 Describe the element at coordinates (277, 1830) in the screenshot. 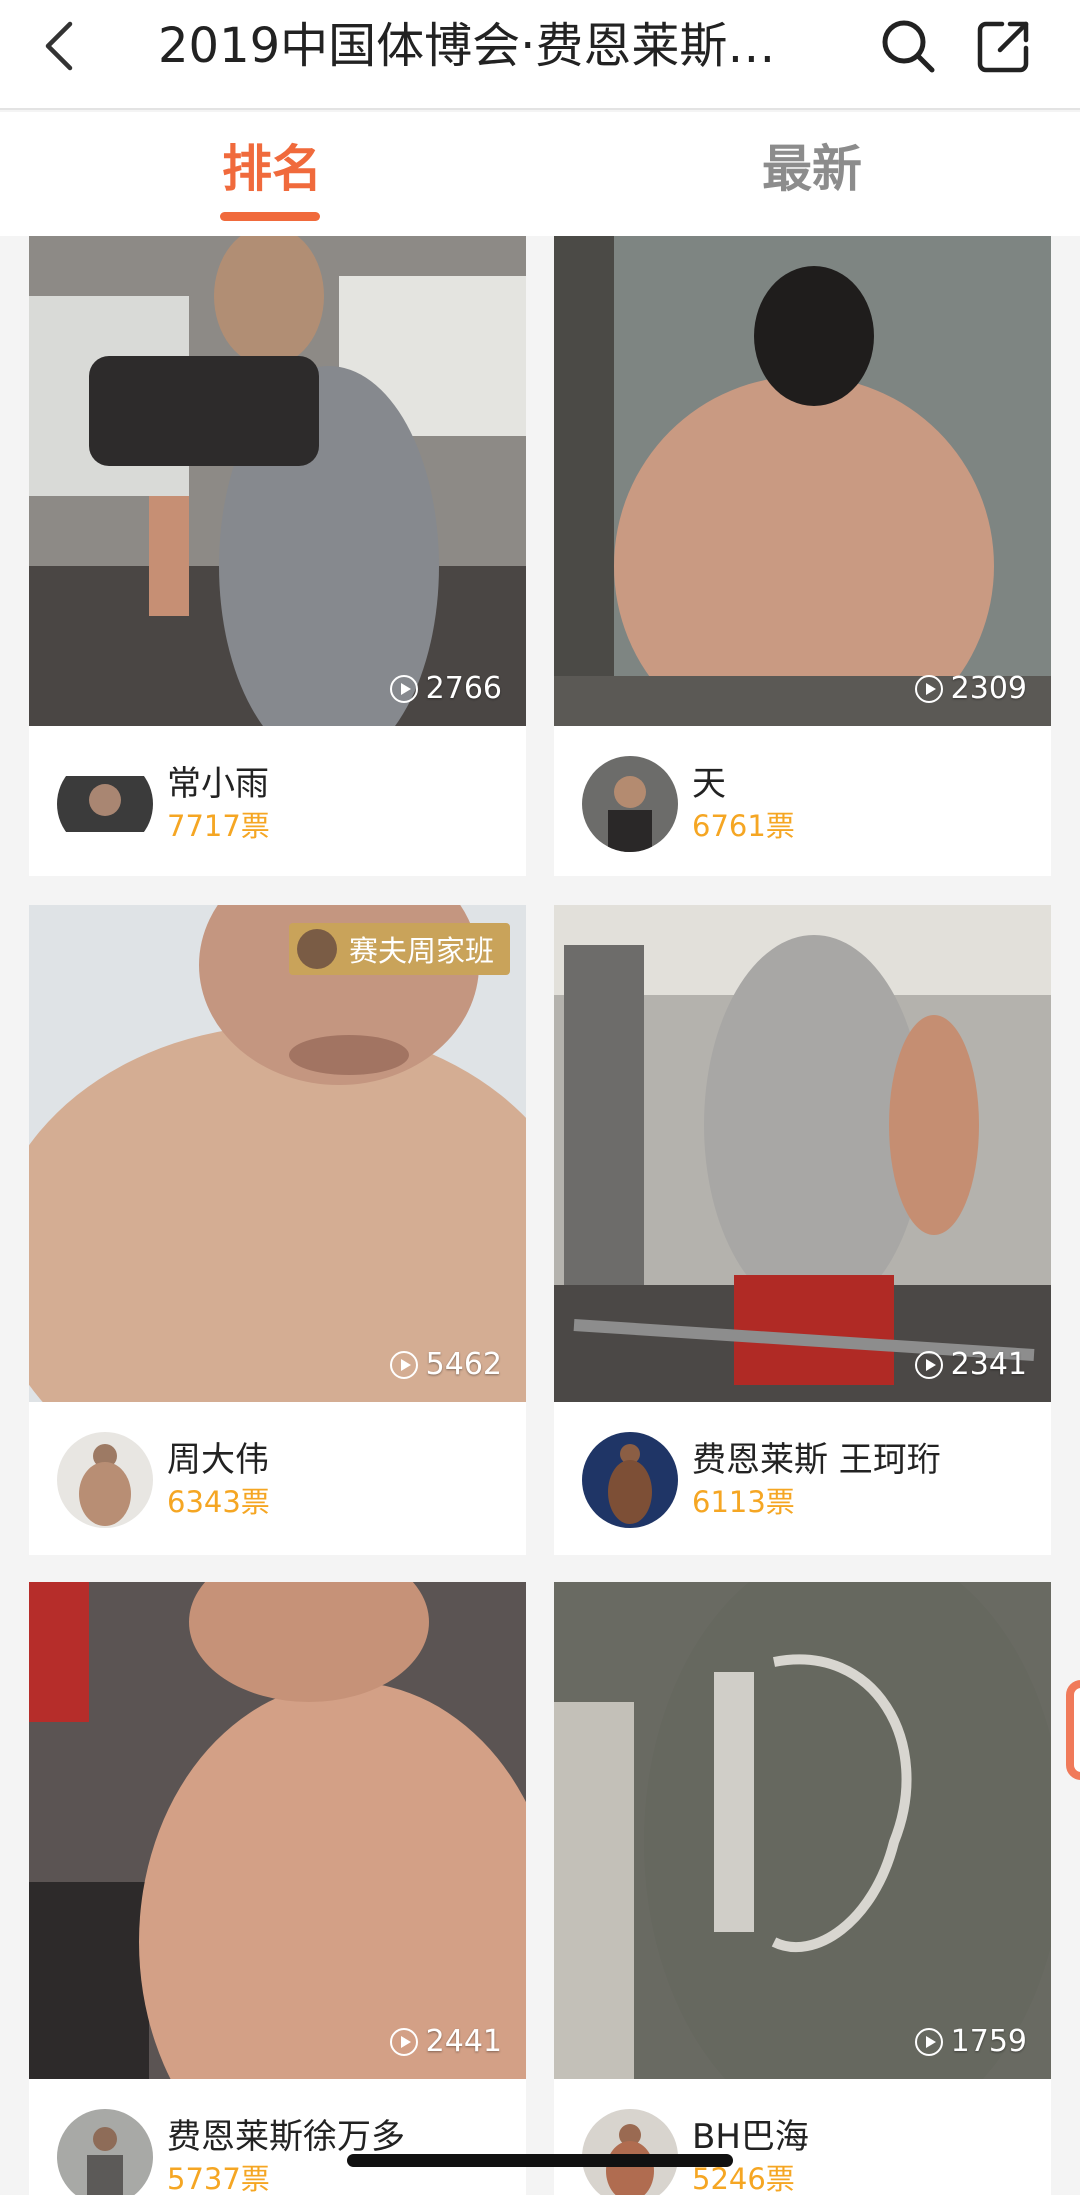

I see `video-thumbnail: 2441` at that location.